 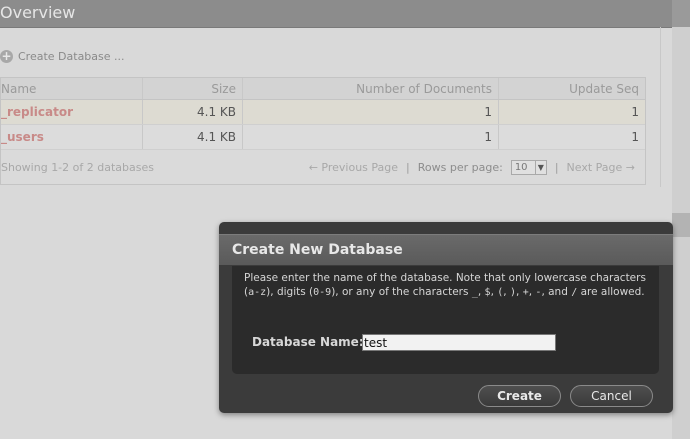 What do you see at coordinates (317, 250) in the screenshot?
I see `dialog-title: Create New Database` at bounding box center [317, 250].